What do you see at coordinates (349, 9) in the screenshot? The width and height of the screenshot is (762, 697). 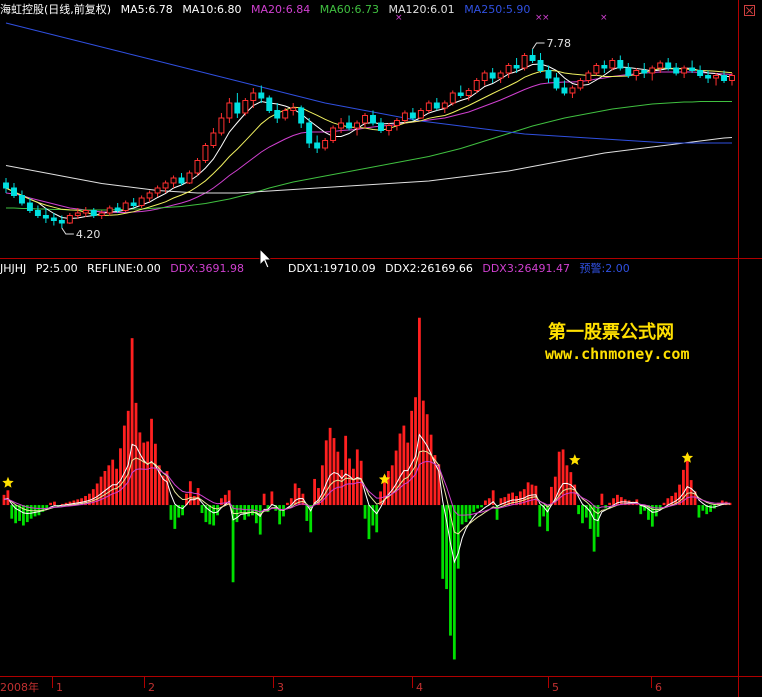 I see `ma60-label: MA60:6.73` at bounding box center [349, 9].